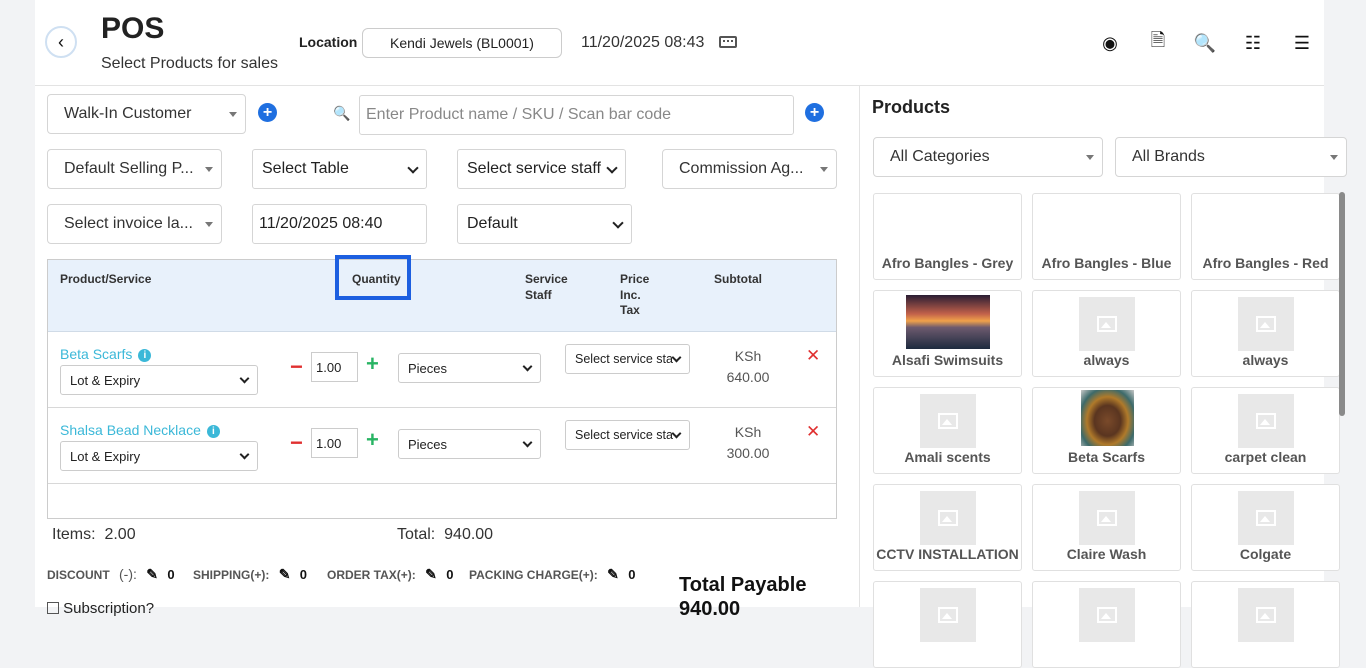 This screenshot has height=668, width=1366. Describe the element at coordinates (544, 224) in the screenshot. I see `invoice-scheme-select: Default` at that location.